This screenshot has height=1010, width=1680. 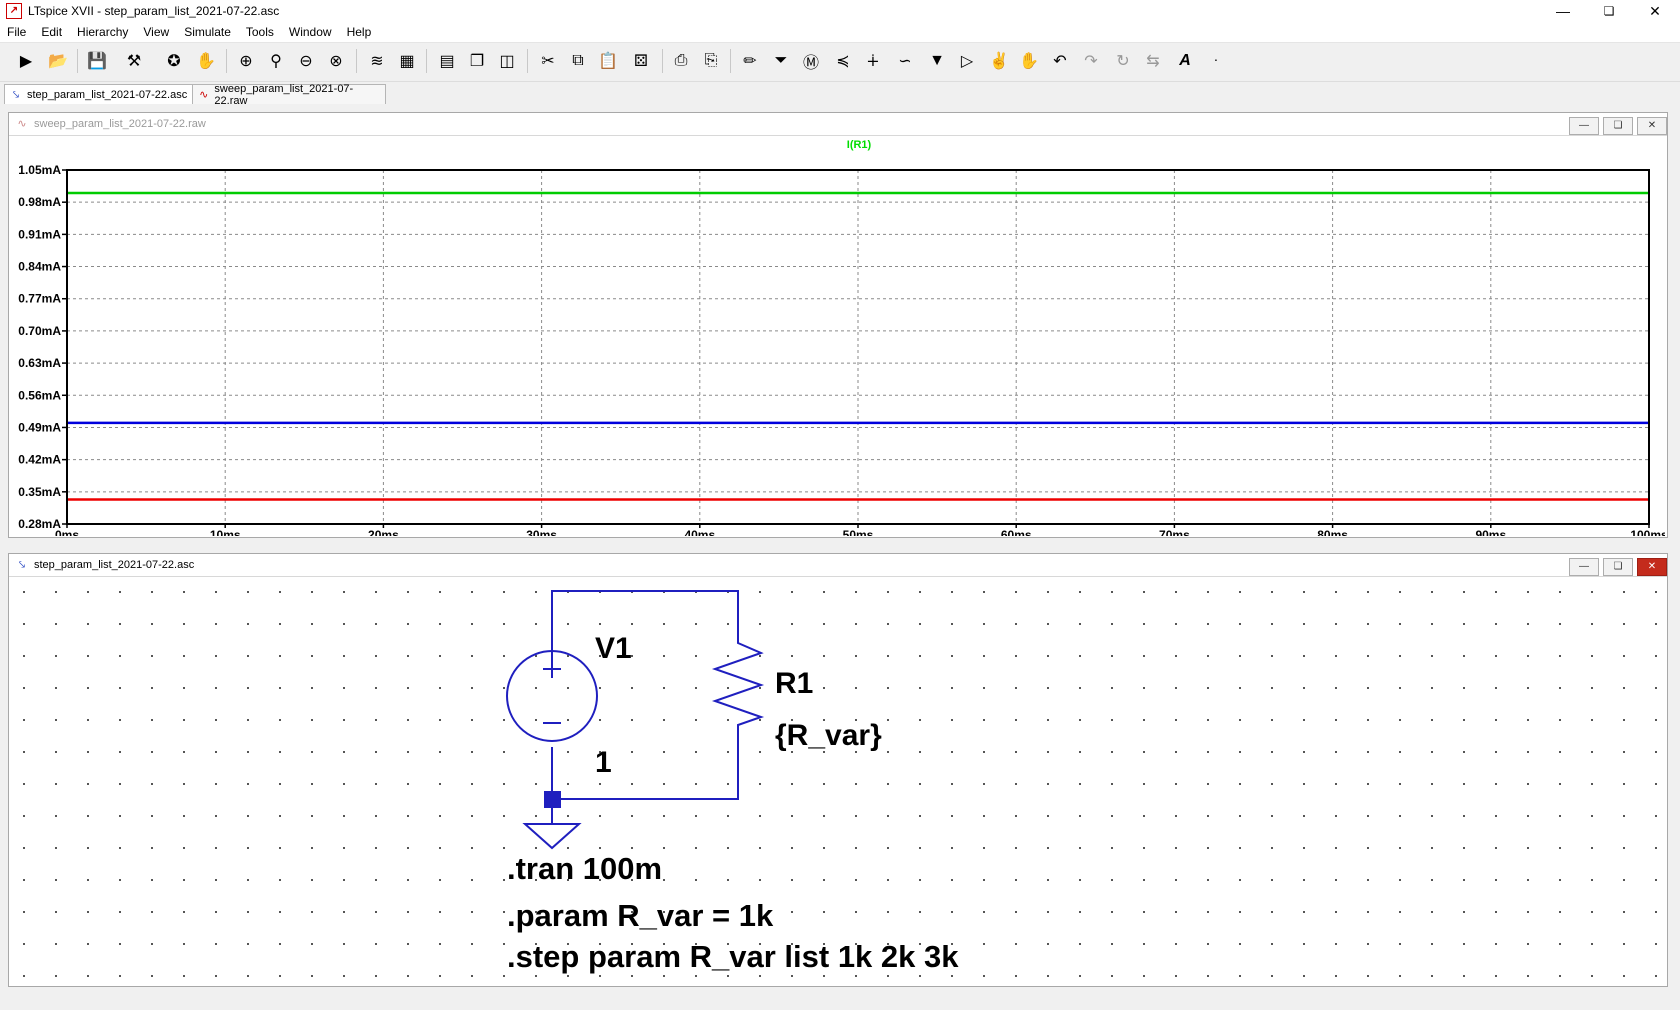 I want to click on trace-label-i-r1: I(R1), so click(x=859, y=145).